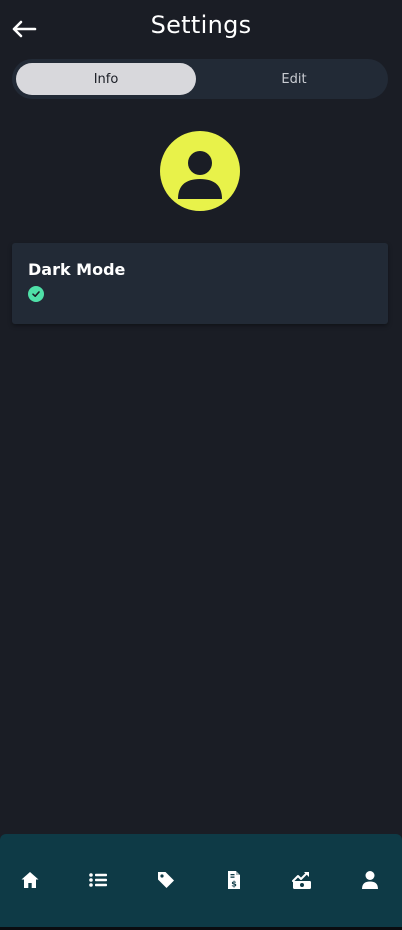 This screenshot has width=402, height=930. Describe the element at coordinates (36, 294) in the screenshot. I see `check-circle-icon` at that location.